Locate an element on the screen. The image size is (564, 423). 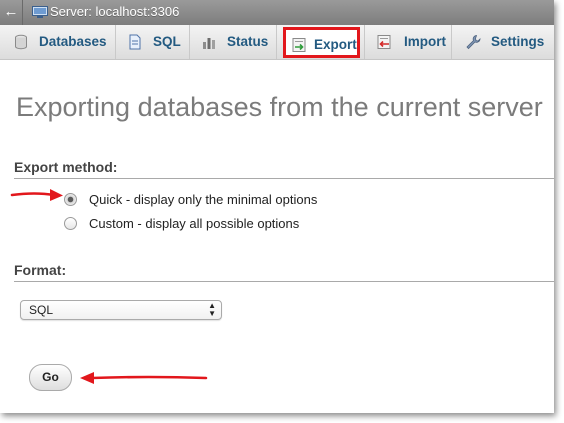
tab-databases: Databases is located at coordinates (58, 42).